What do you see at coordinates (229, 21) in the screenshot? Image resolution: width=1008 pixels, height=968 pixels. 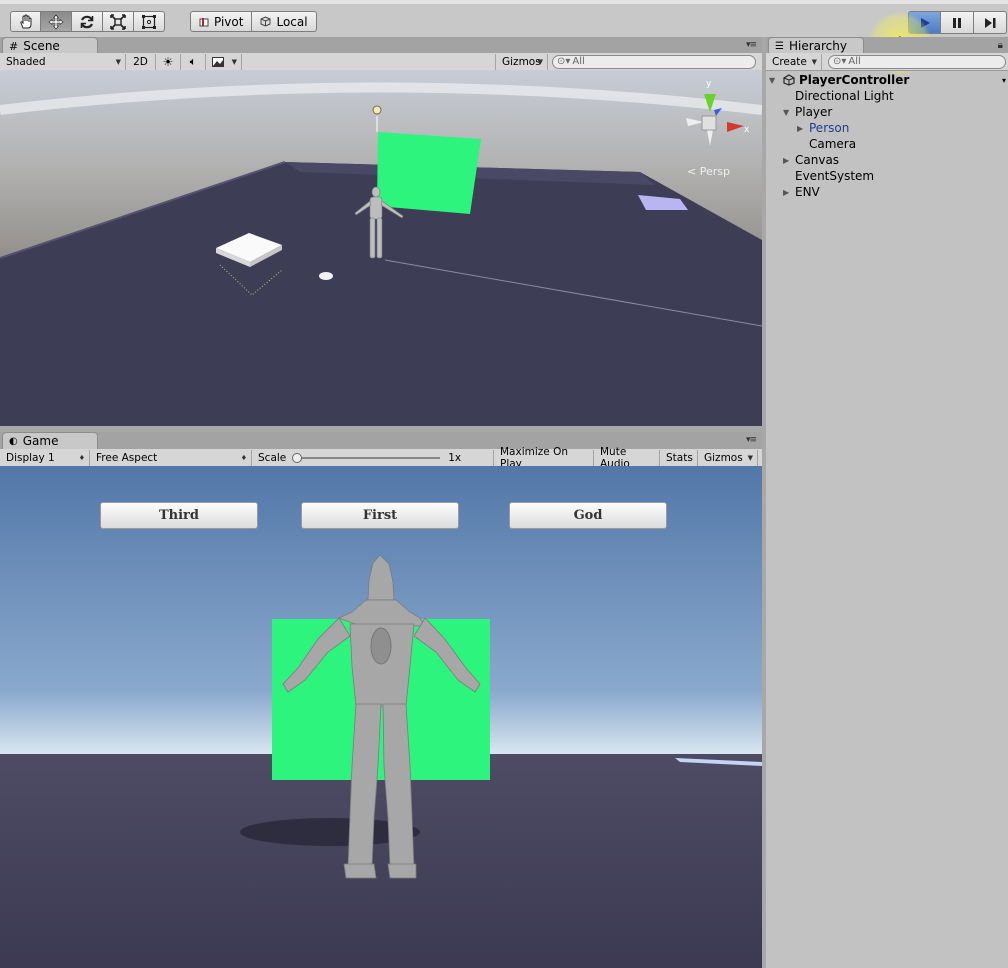 I see `pivot-label: Pivot` at bounding box center [229, 21].